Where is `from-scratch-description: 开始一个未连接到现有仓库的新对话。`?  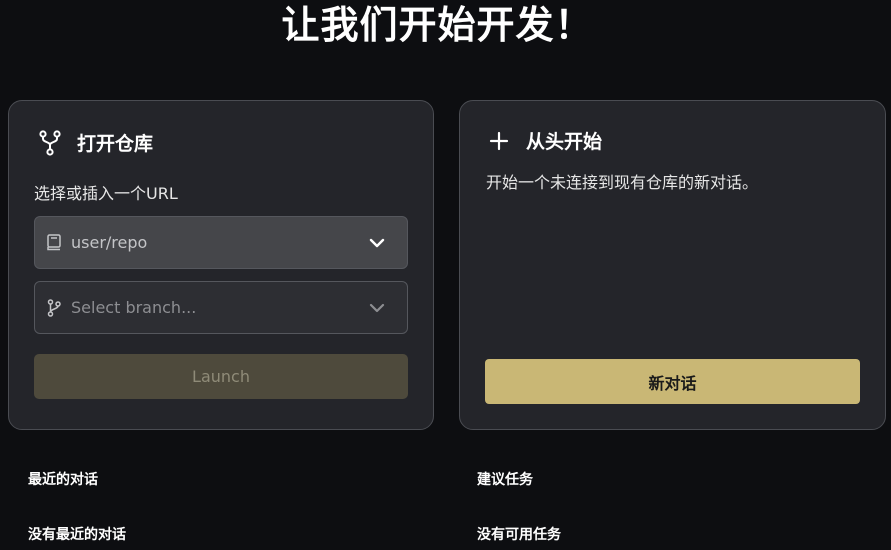
from-scratch-description: 开始一个未连接到现有仓库的新对话。 is located at coordinates (622, 182).